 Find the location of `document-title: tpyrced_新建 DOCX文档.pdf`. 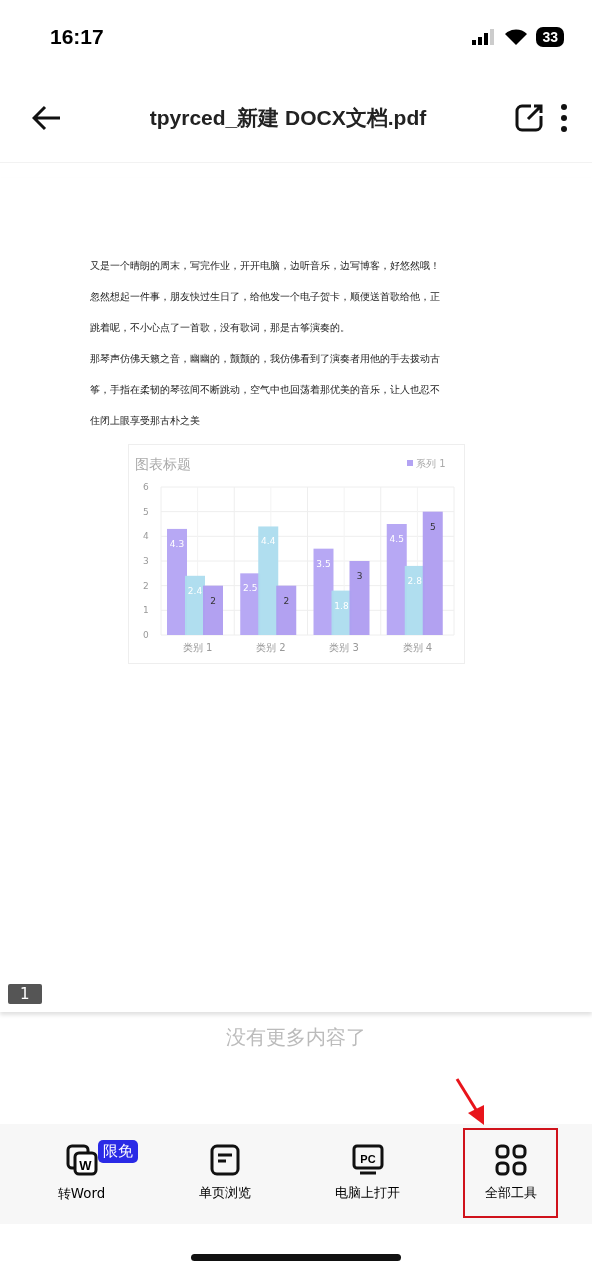

document-title: tpyrced_新建 DOCX文档.pdf is located at coordinates (288, 118).